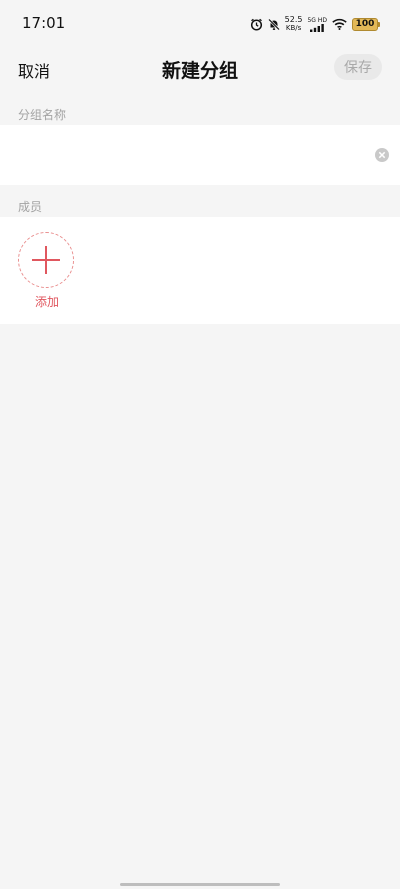 This screenshot has width=400, height=889. I want to click on add-member-circle, so click(46, 260).